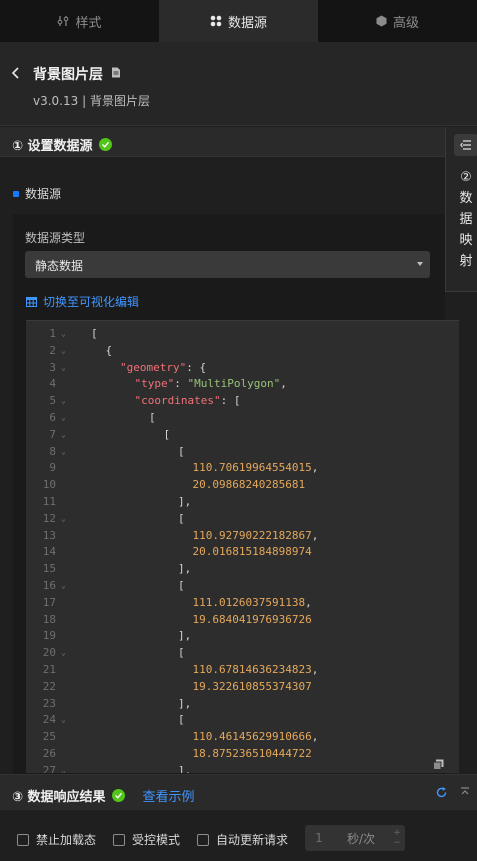  What do you see at coordinates (381, 21) in the screenshot?
I see `advanced-icon` at bounding box center [381, 21].